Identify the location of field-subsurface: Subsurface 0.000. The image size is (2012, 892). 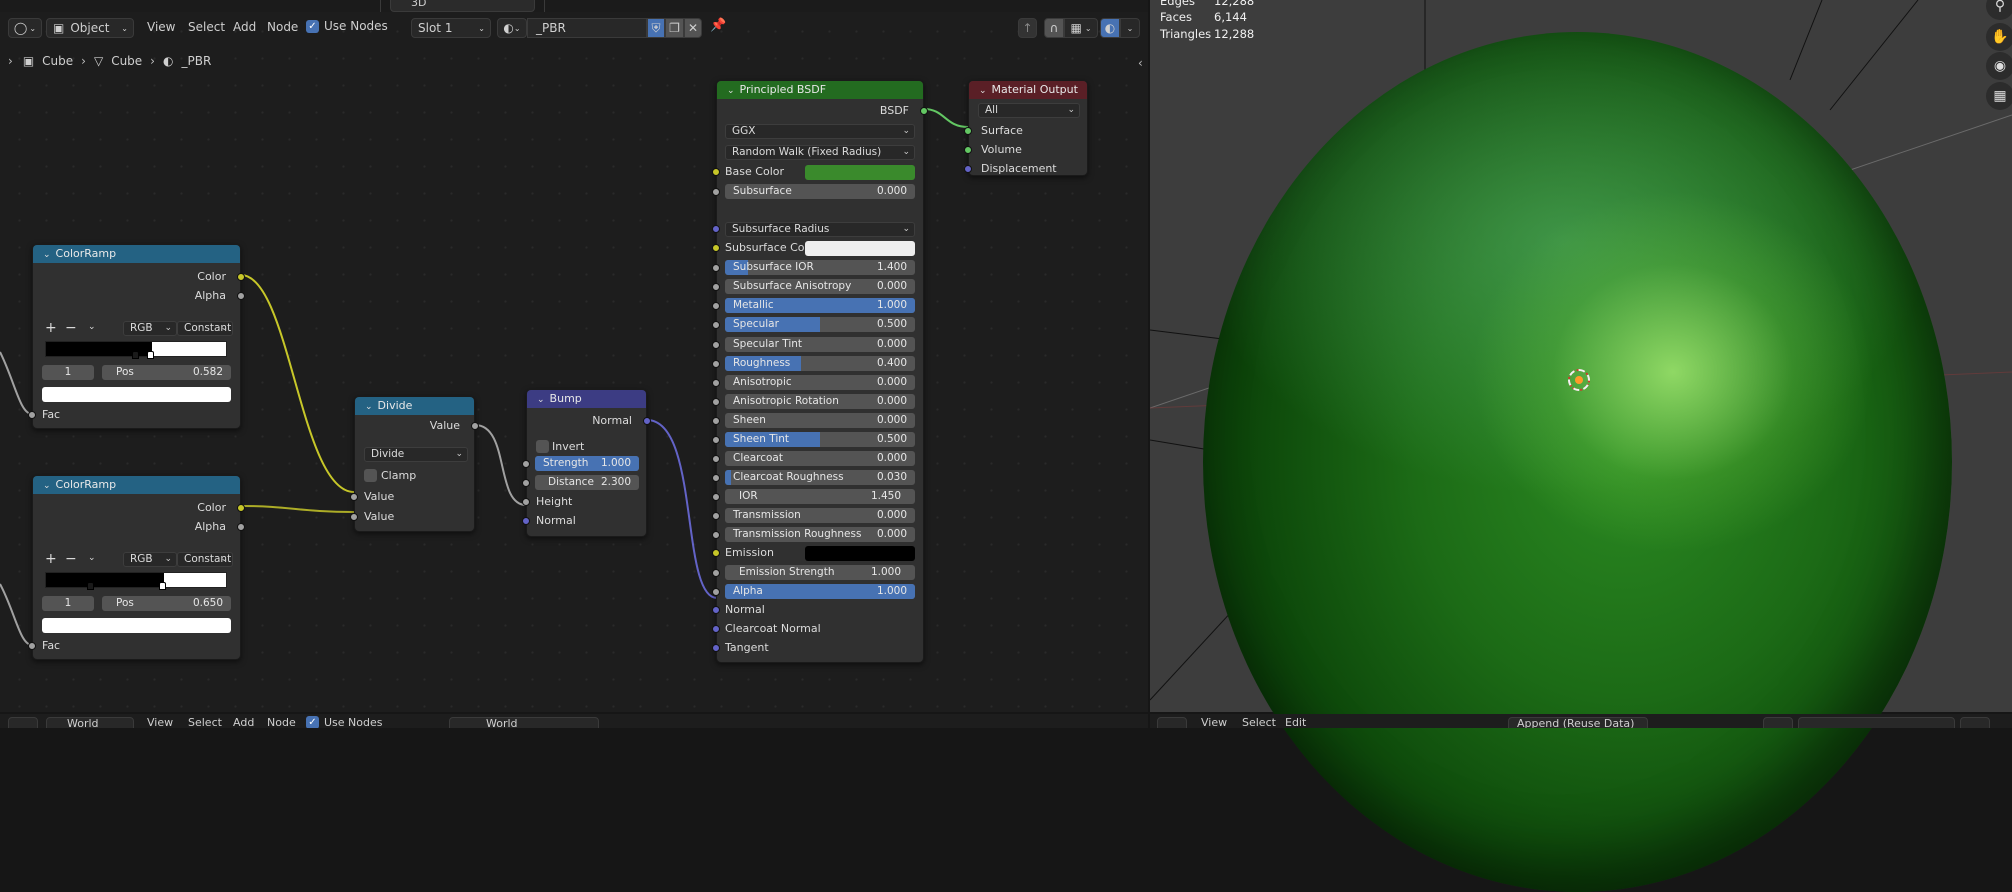
(820, 191).